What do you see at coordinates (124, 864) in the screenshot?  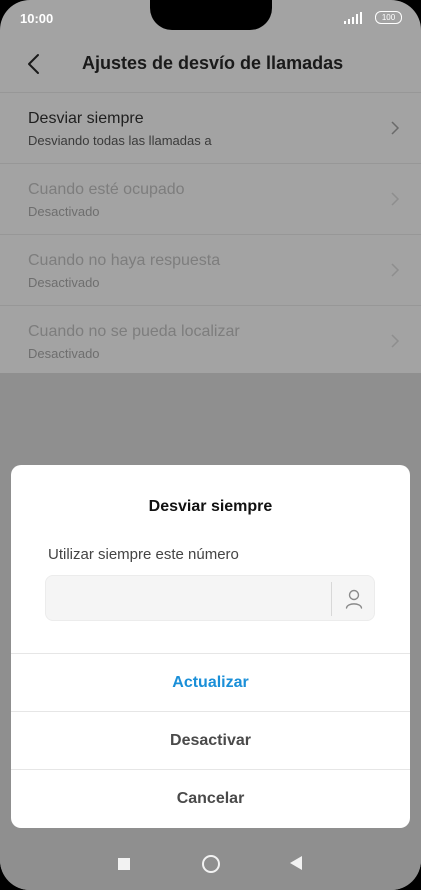 I see `recents-icon` at bounding box center [124, 864].